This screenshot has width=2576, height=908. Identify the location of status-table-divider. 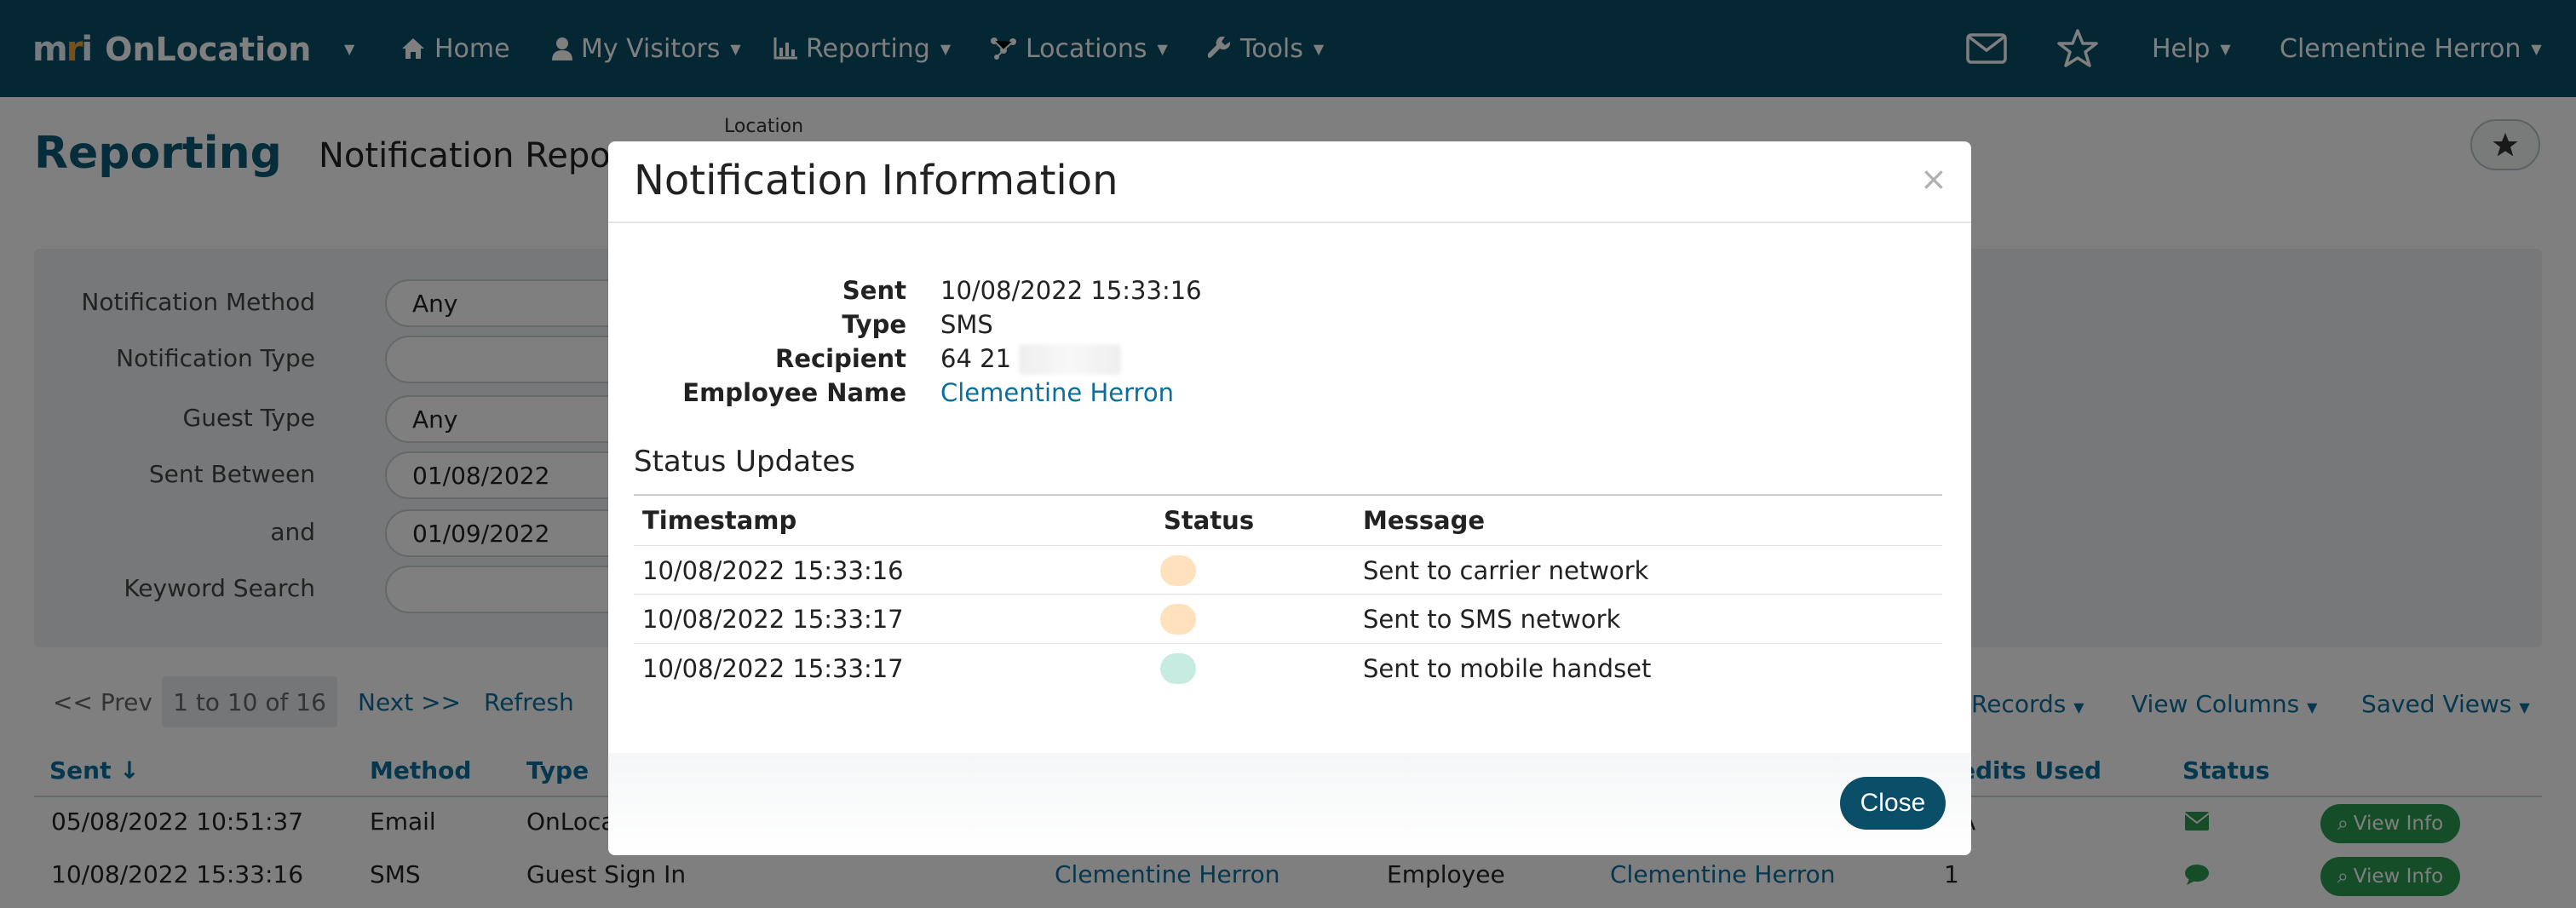
(1288, 495).